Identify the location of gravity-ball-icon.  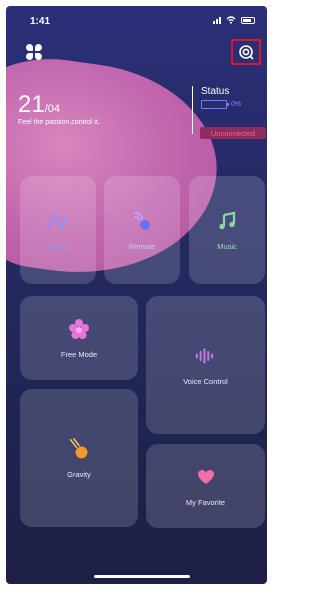
(79, 448).